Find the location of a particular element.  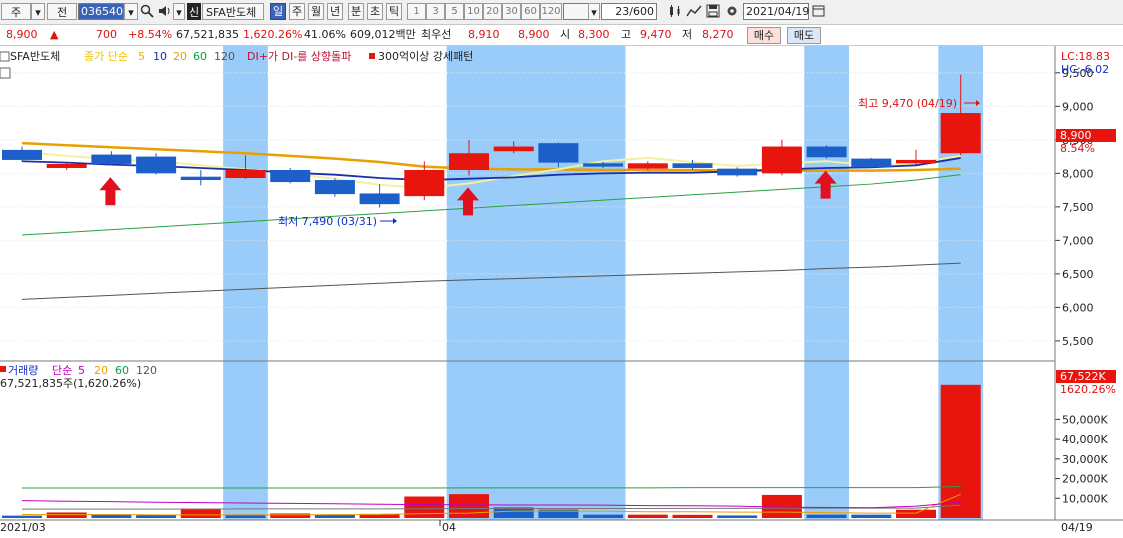

volume-swatch is located at coordinates (3, 369).